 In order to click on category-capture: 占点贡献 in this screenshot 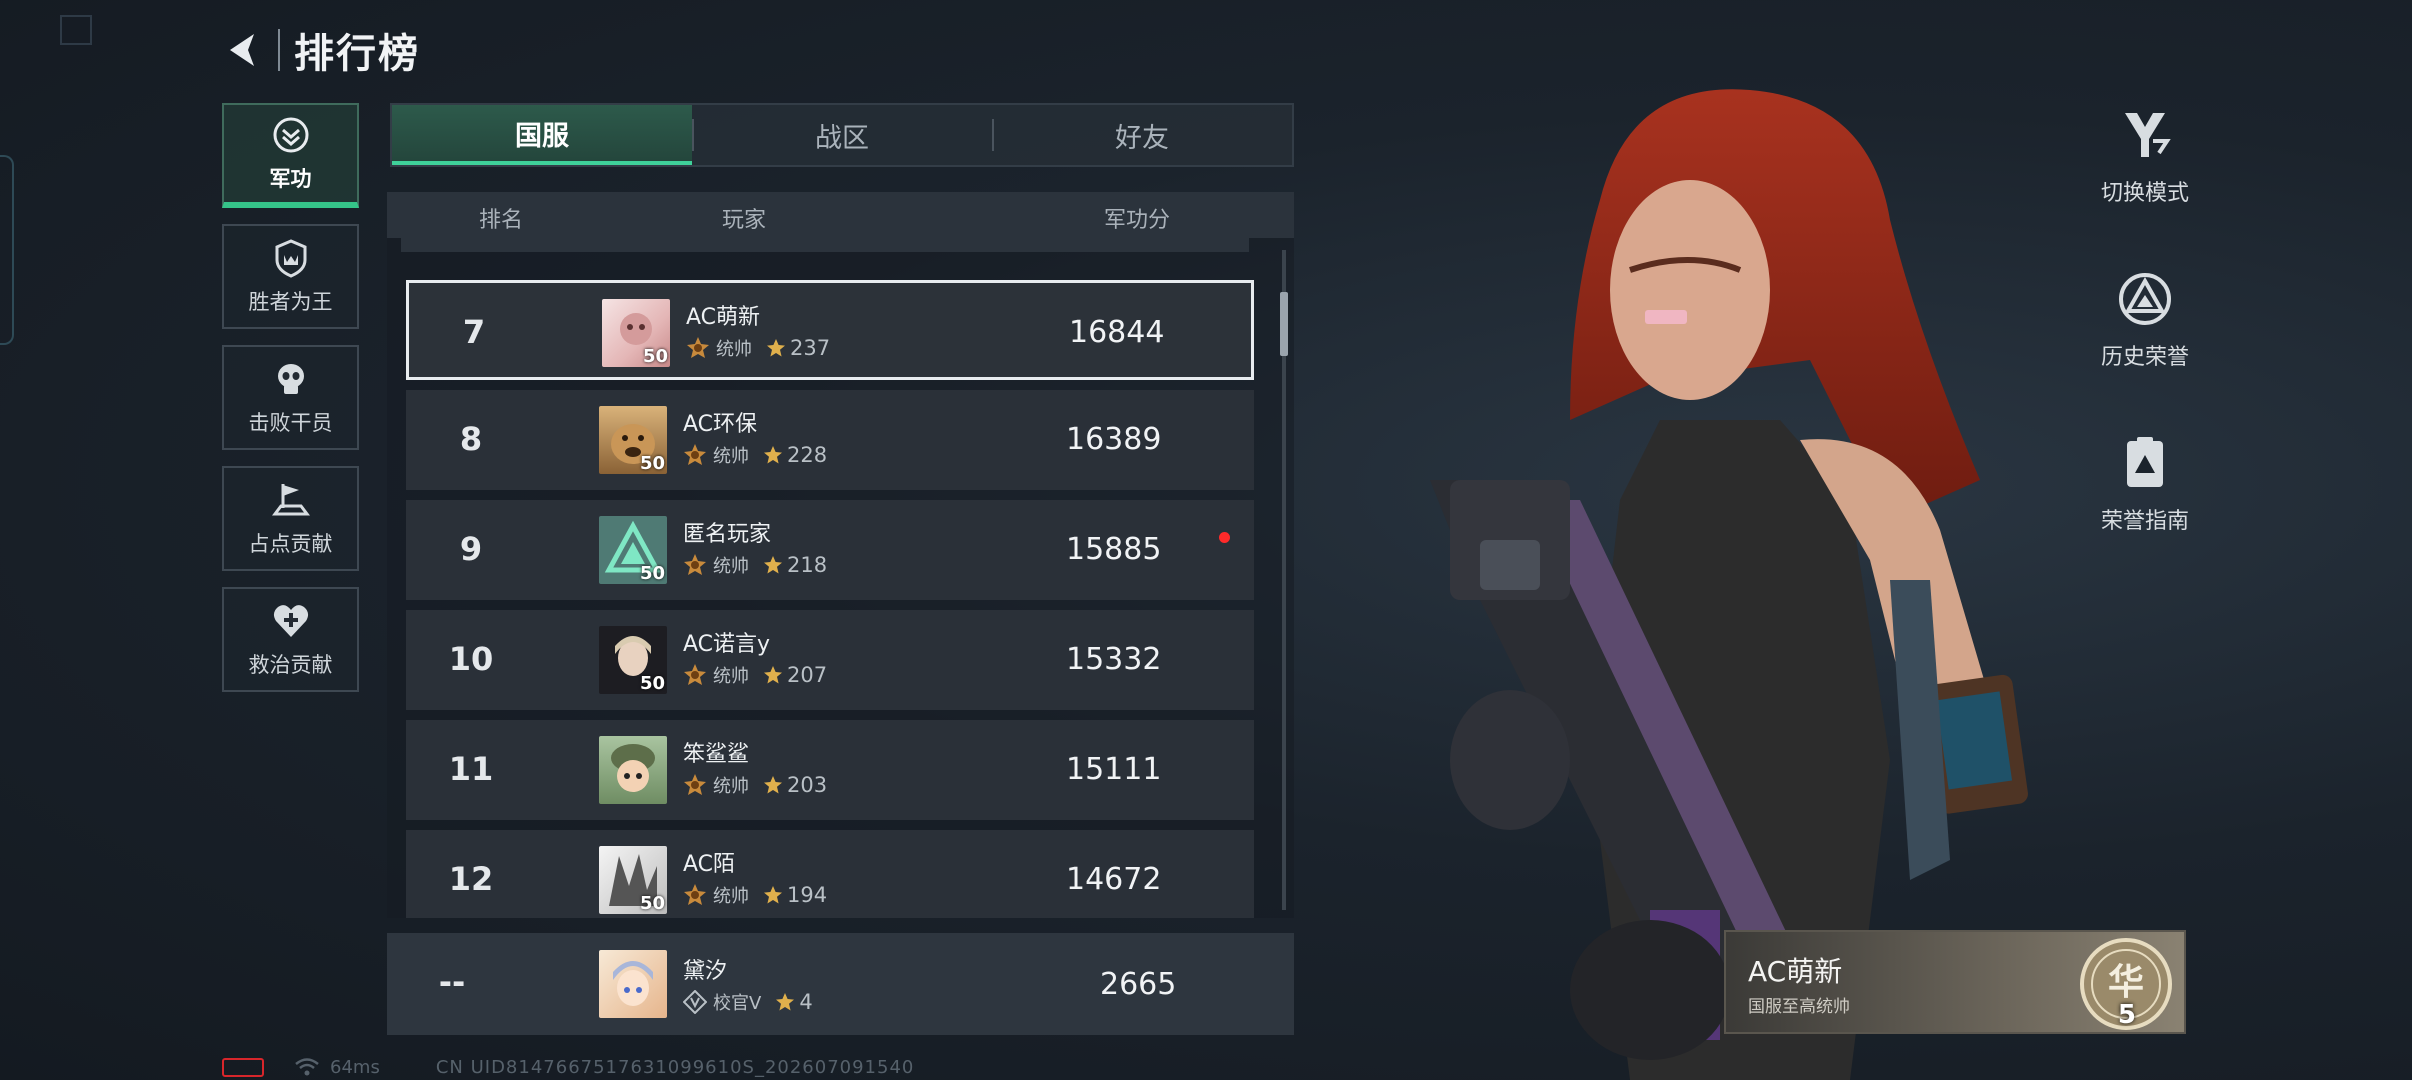, I will do `click(290, 518)`.